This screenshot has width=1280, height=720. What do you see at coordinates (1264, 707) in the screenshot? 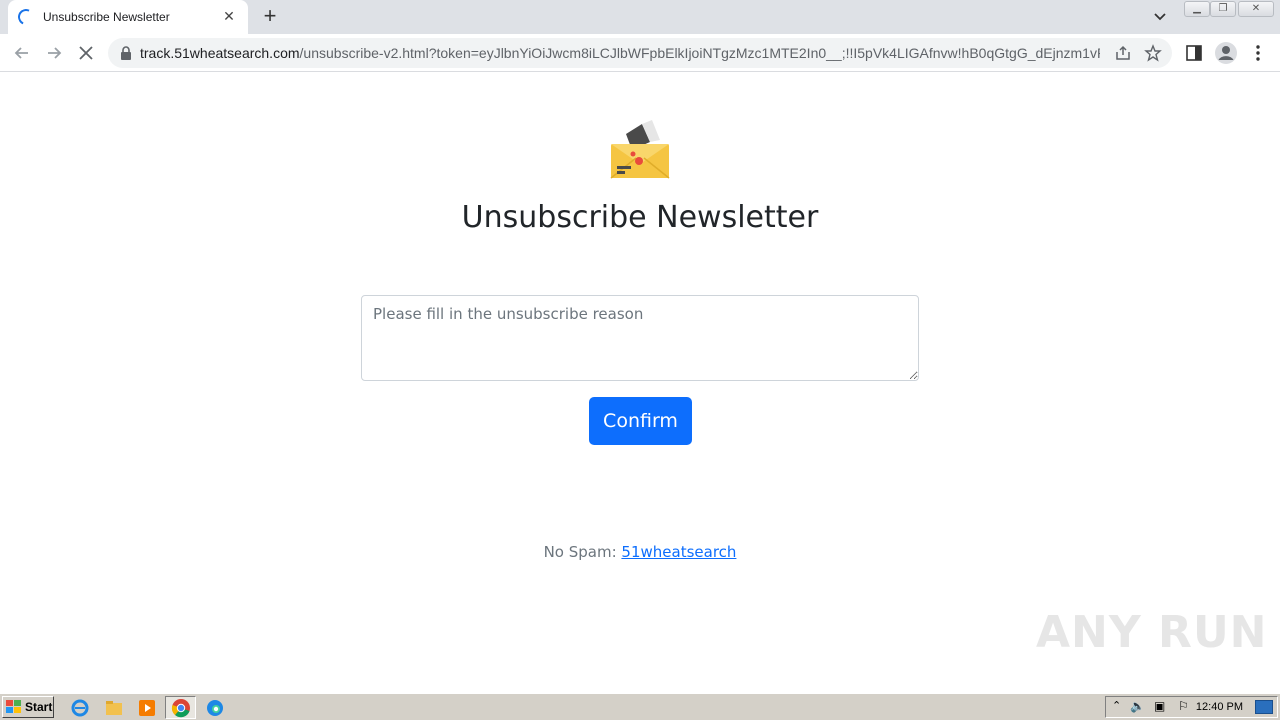
I see `show-desktop-icon` at bounding box center [1264, 707].